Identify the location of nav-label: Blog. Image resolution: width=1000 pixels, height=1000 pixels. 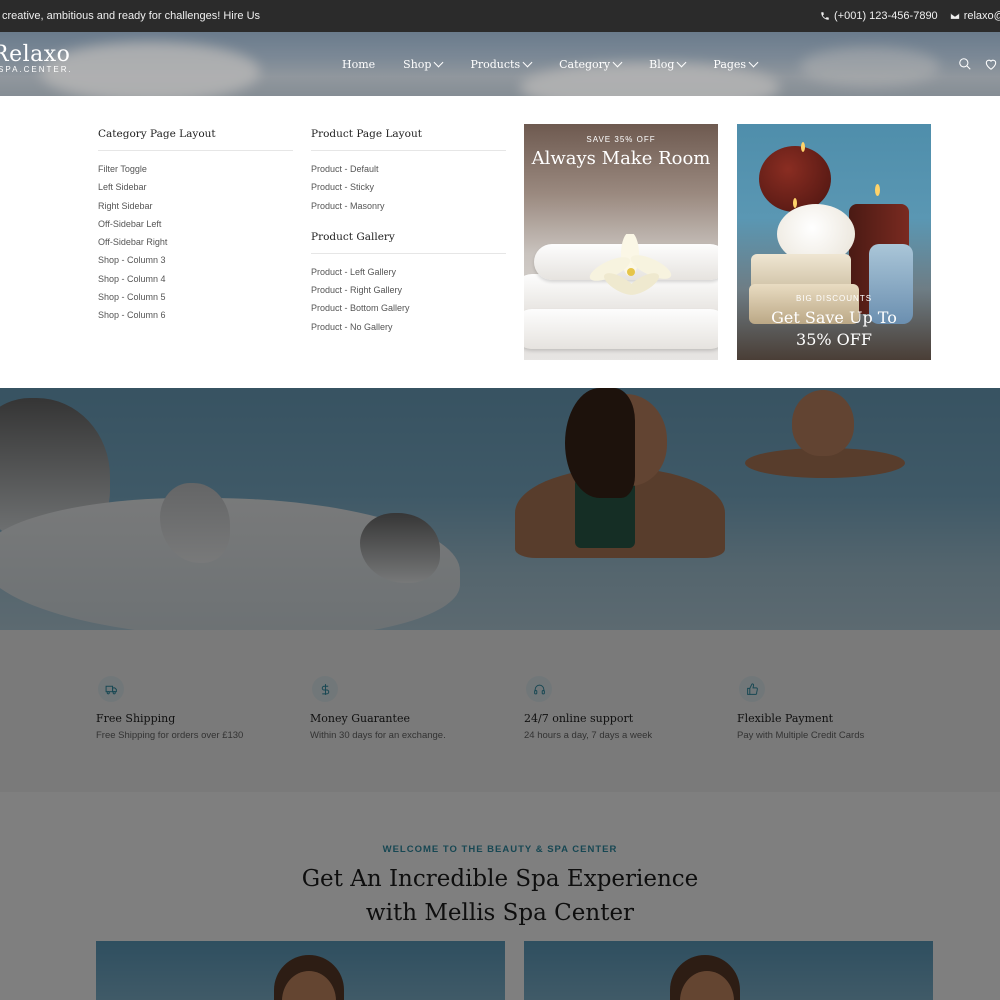
(662, 64).